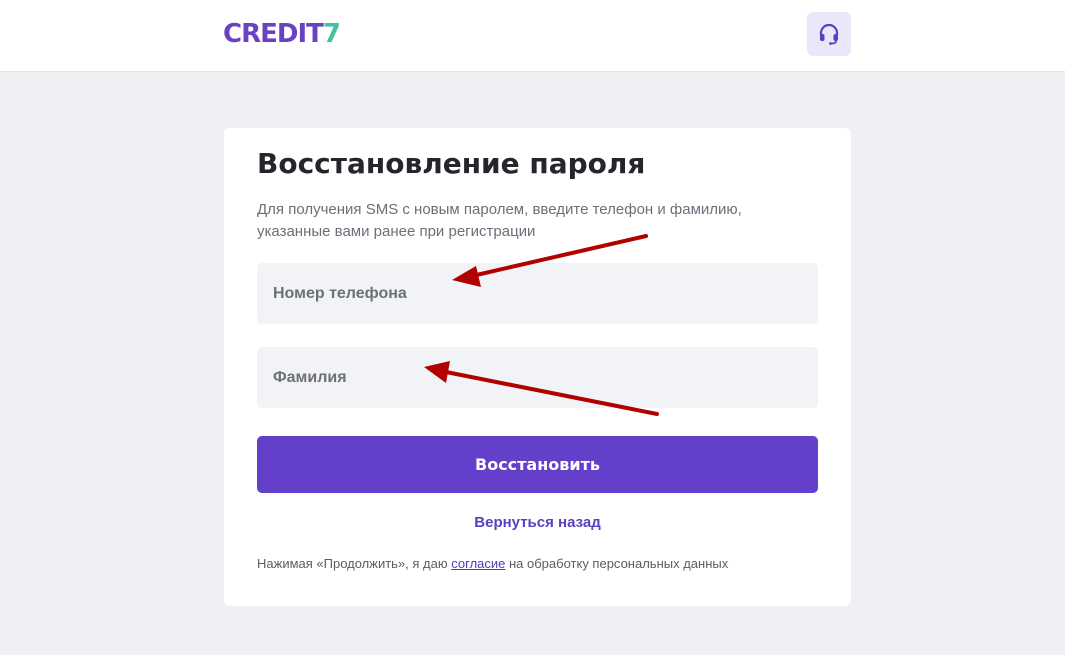  I want to click on consent-prefix: Нажимая «Продолжить», я даю, so click(354, 563).